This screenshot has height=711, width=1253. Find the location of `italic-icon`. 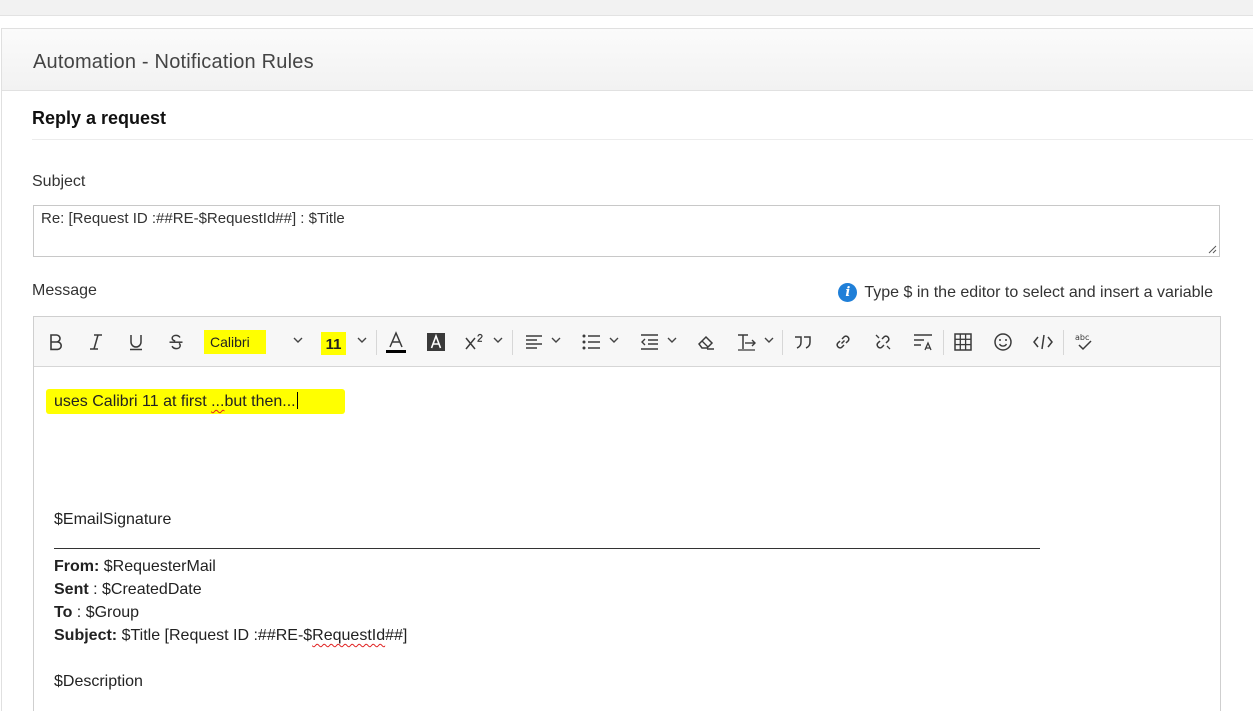

italic-icon is located at coordinates (96, 342).